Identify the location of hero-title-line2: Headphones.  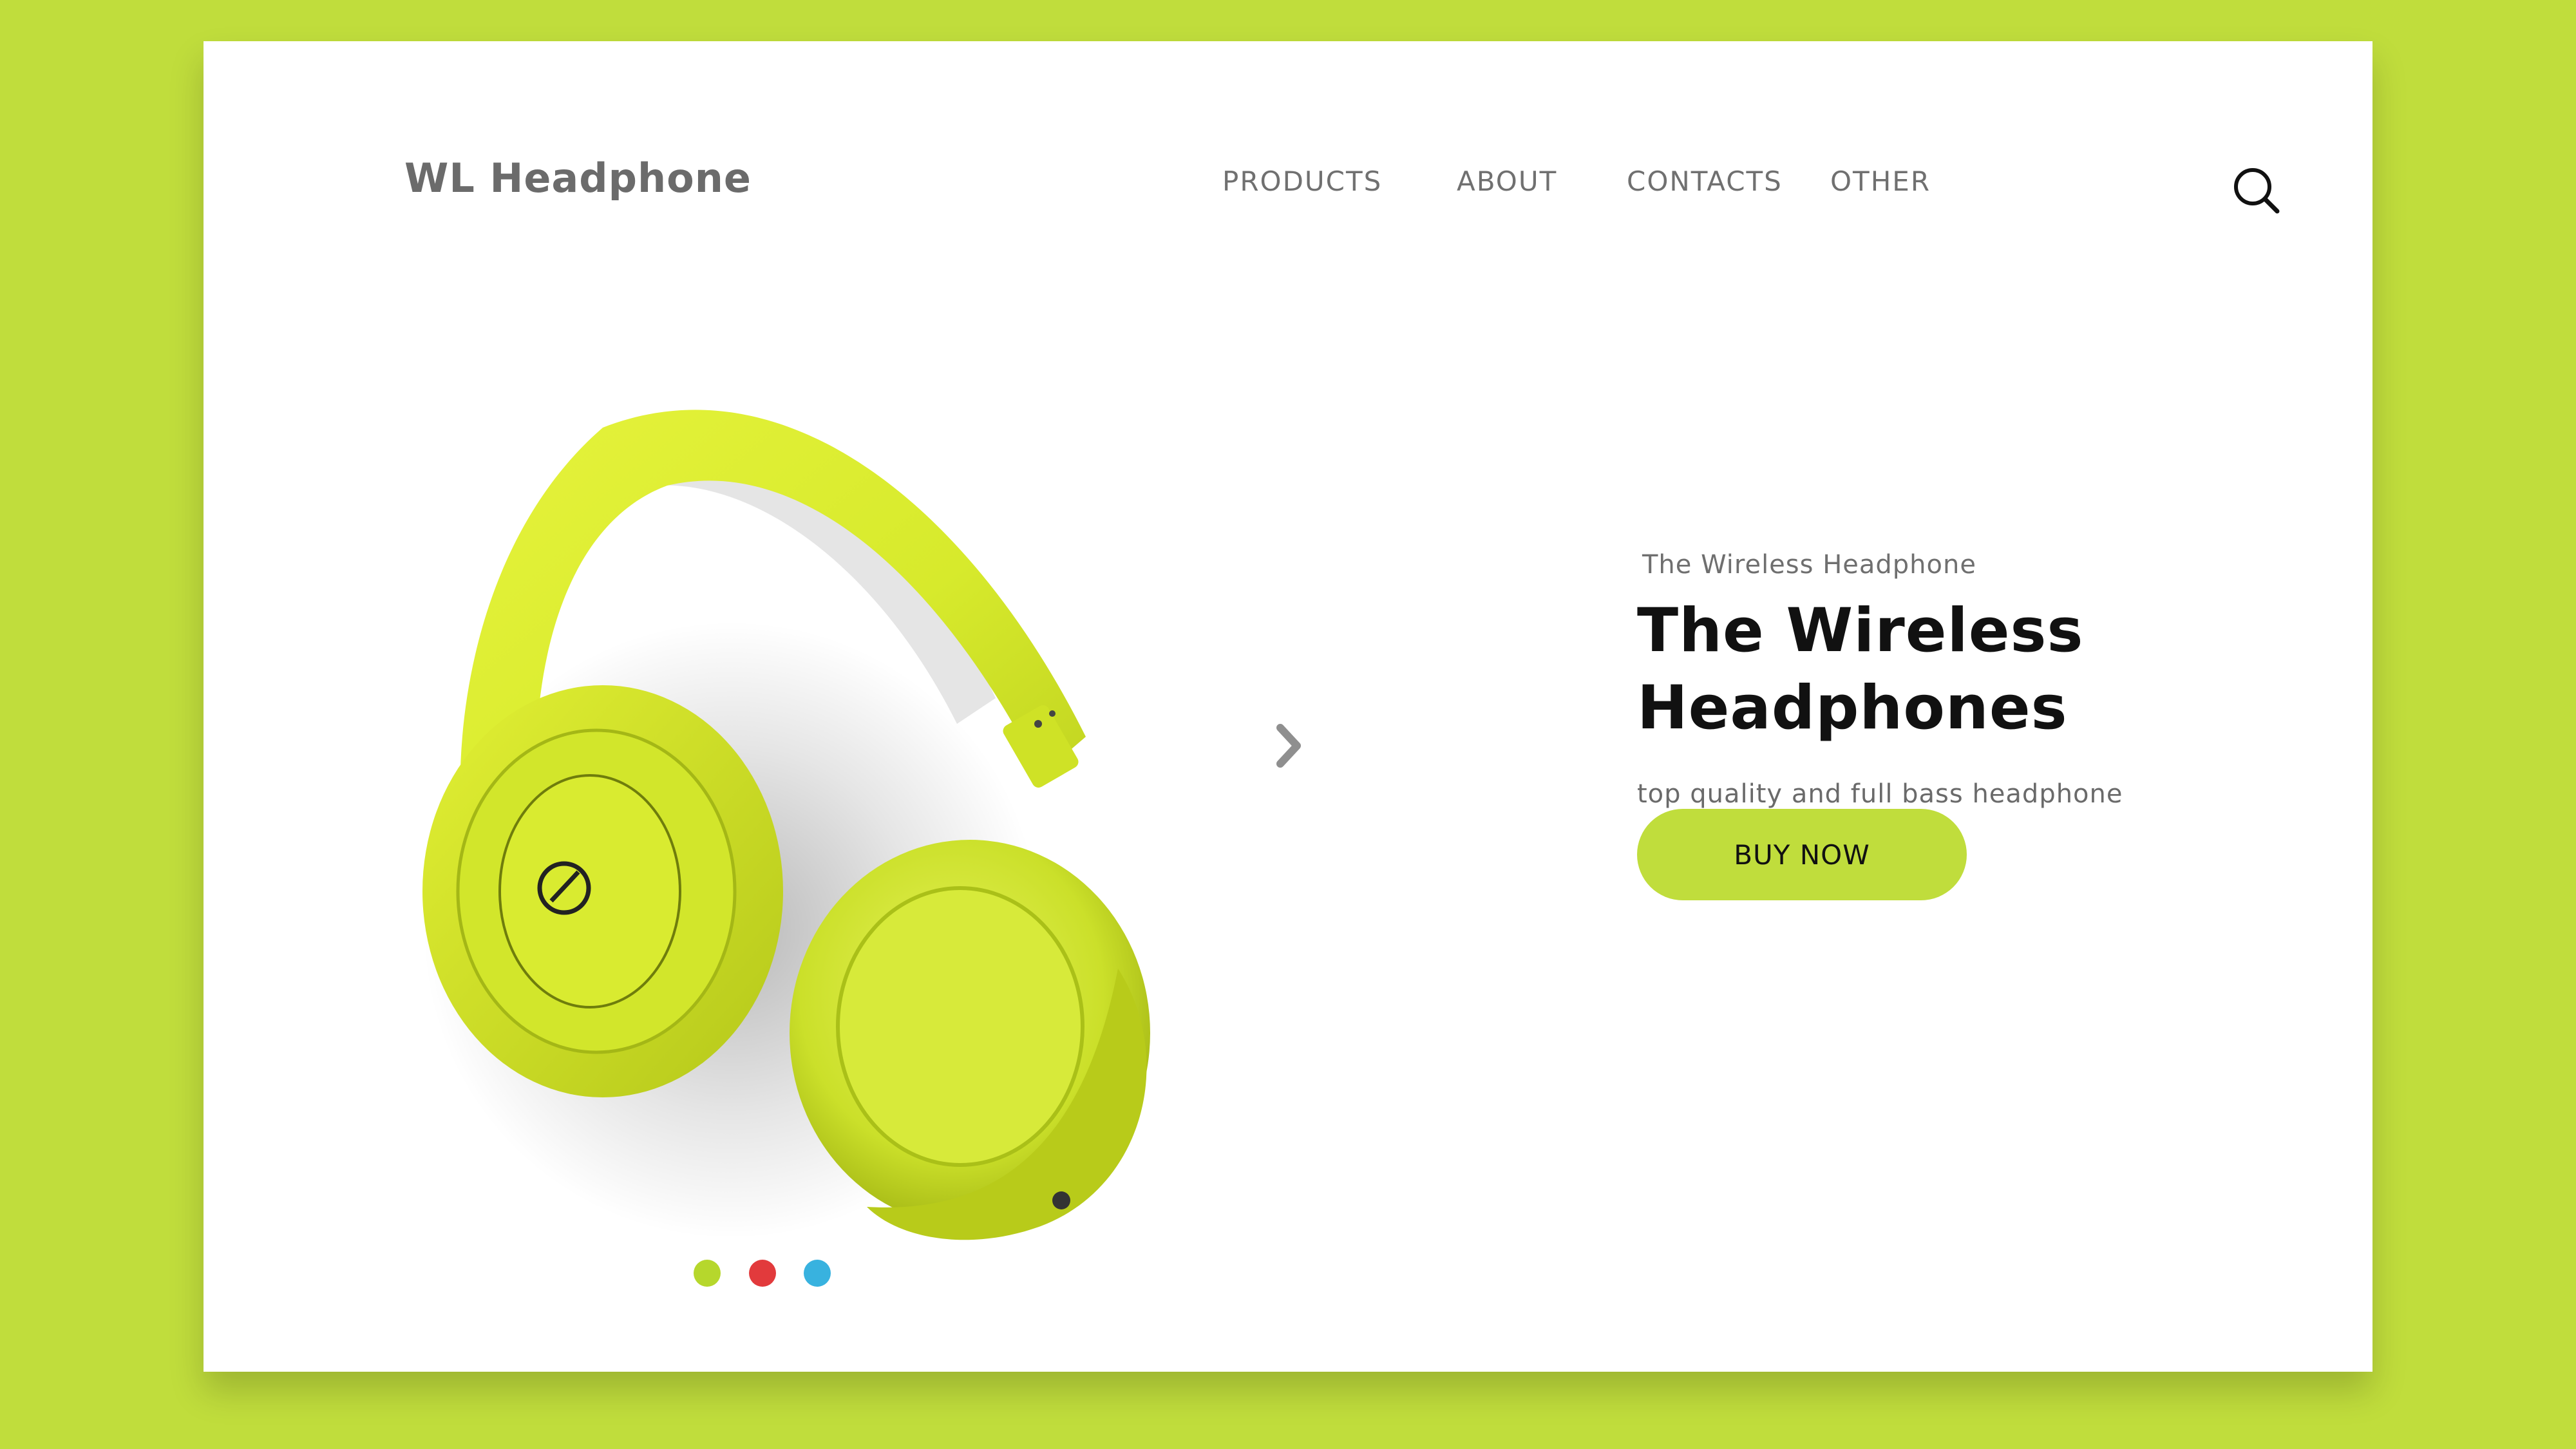
(1853, 708).